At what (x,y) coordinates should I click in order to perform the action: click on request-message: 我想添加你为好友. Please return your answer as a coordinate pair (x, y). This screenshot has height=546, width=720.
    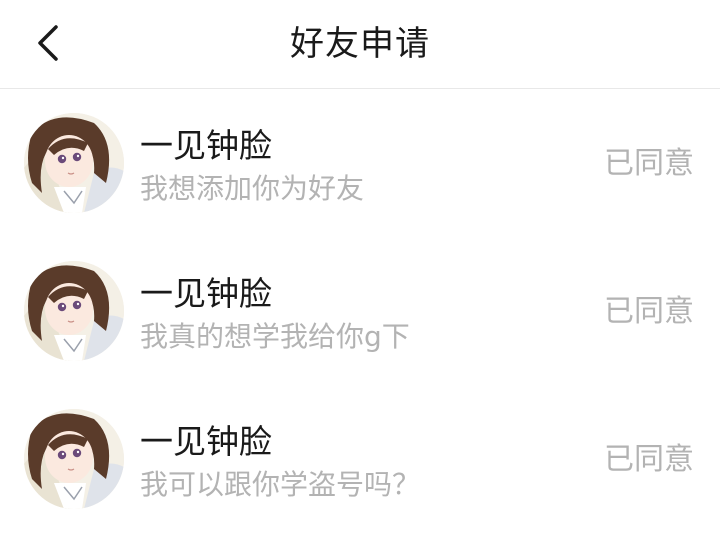
    Looking at the image, I should click on (252, 188).